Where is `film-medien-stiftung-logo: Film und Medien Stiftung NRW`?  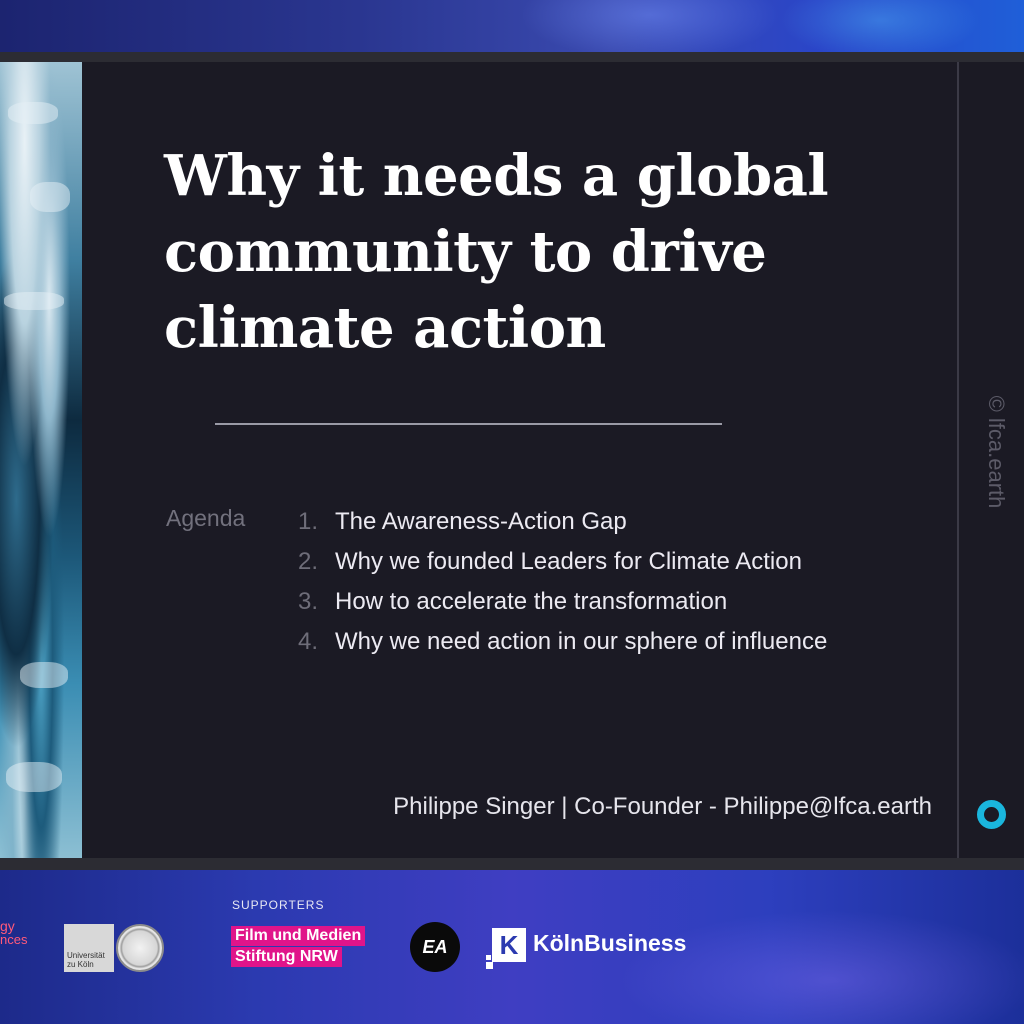 film-medien-stiftung-logo: Film und Medien Stiftung NRW is located at coordinates (309, 947).